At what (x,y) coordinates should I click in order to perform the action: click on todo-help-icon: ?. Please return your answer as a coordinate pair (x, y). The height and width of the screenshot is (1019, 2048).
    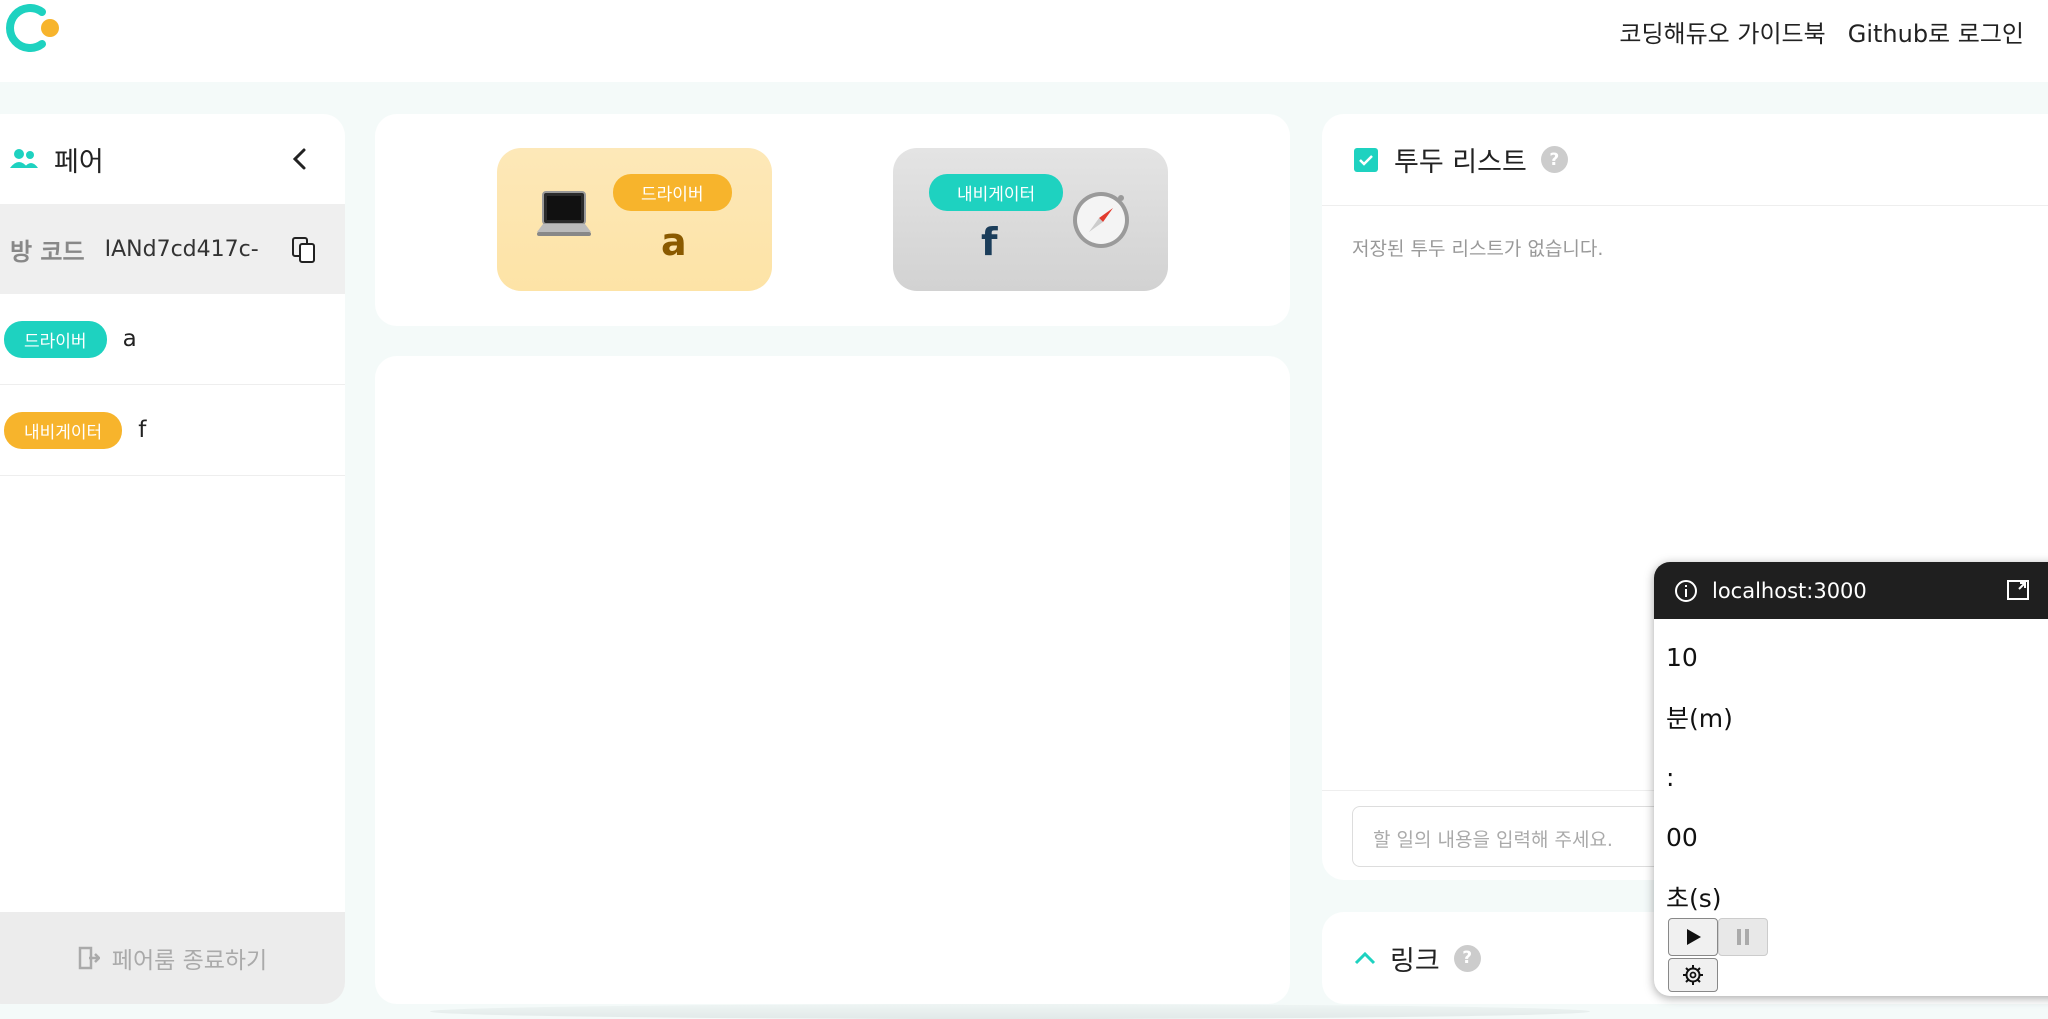
    Looking at the image, I should click on (1554, 159).